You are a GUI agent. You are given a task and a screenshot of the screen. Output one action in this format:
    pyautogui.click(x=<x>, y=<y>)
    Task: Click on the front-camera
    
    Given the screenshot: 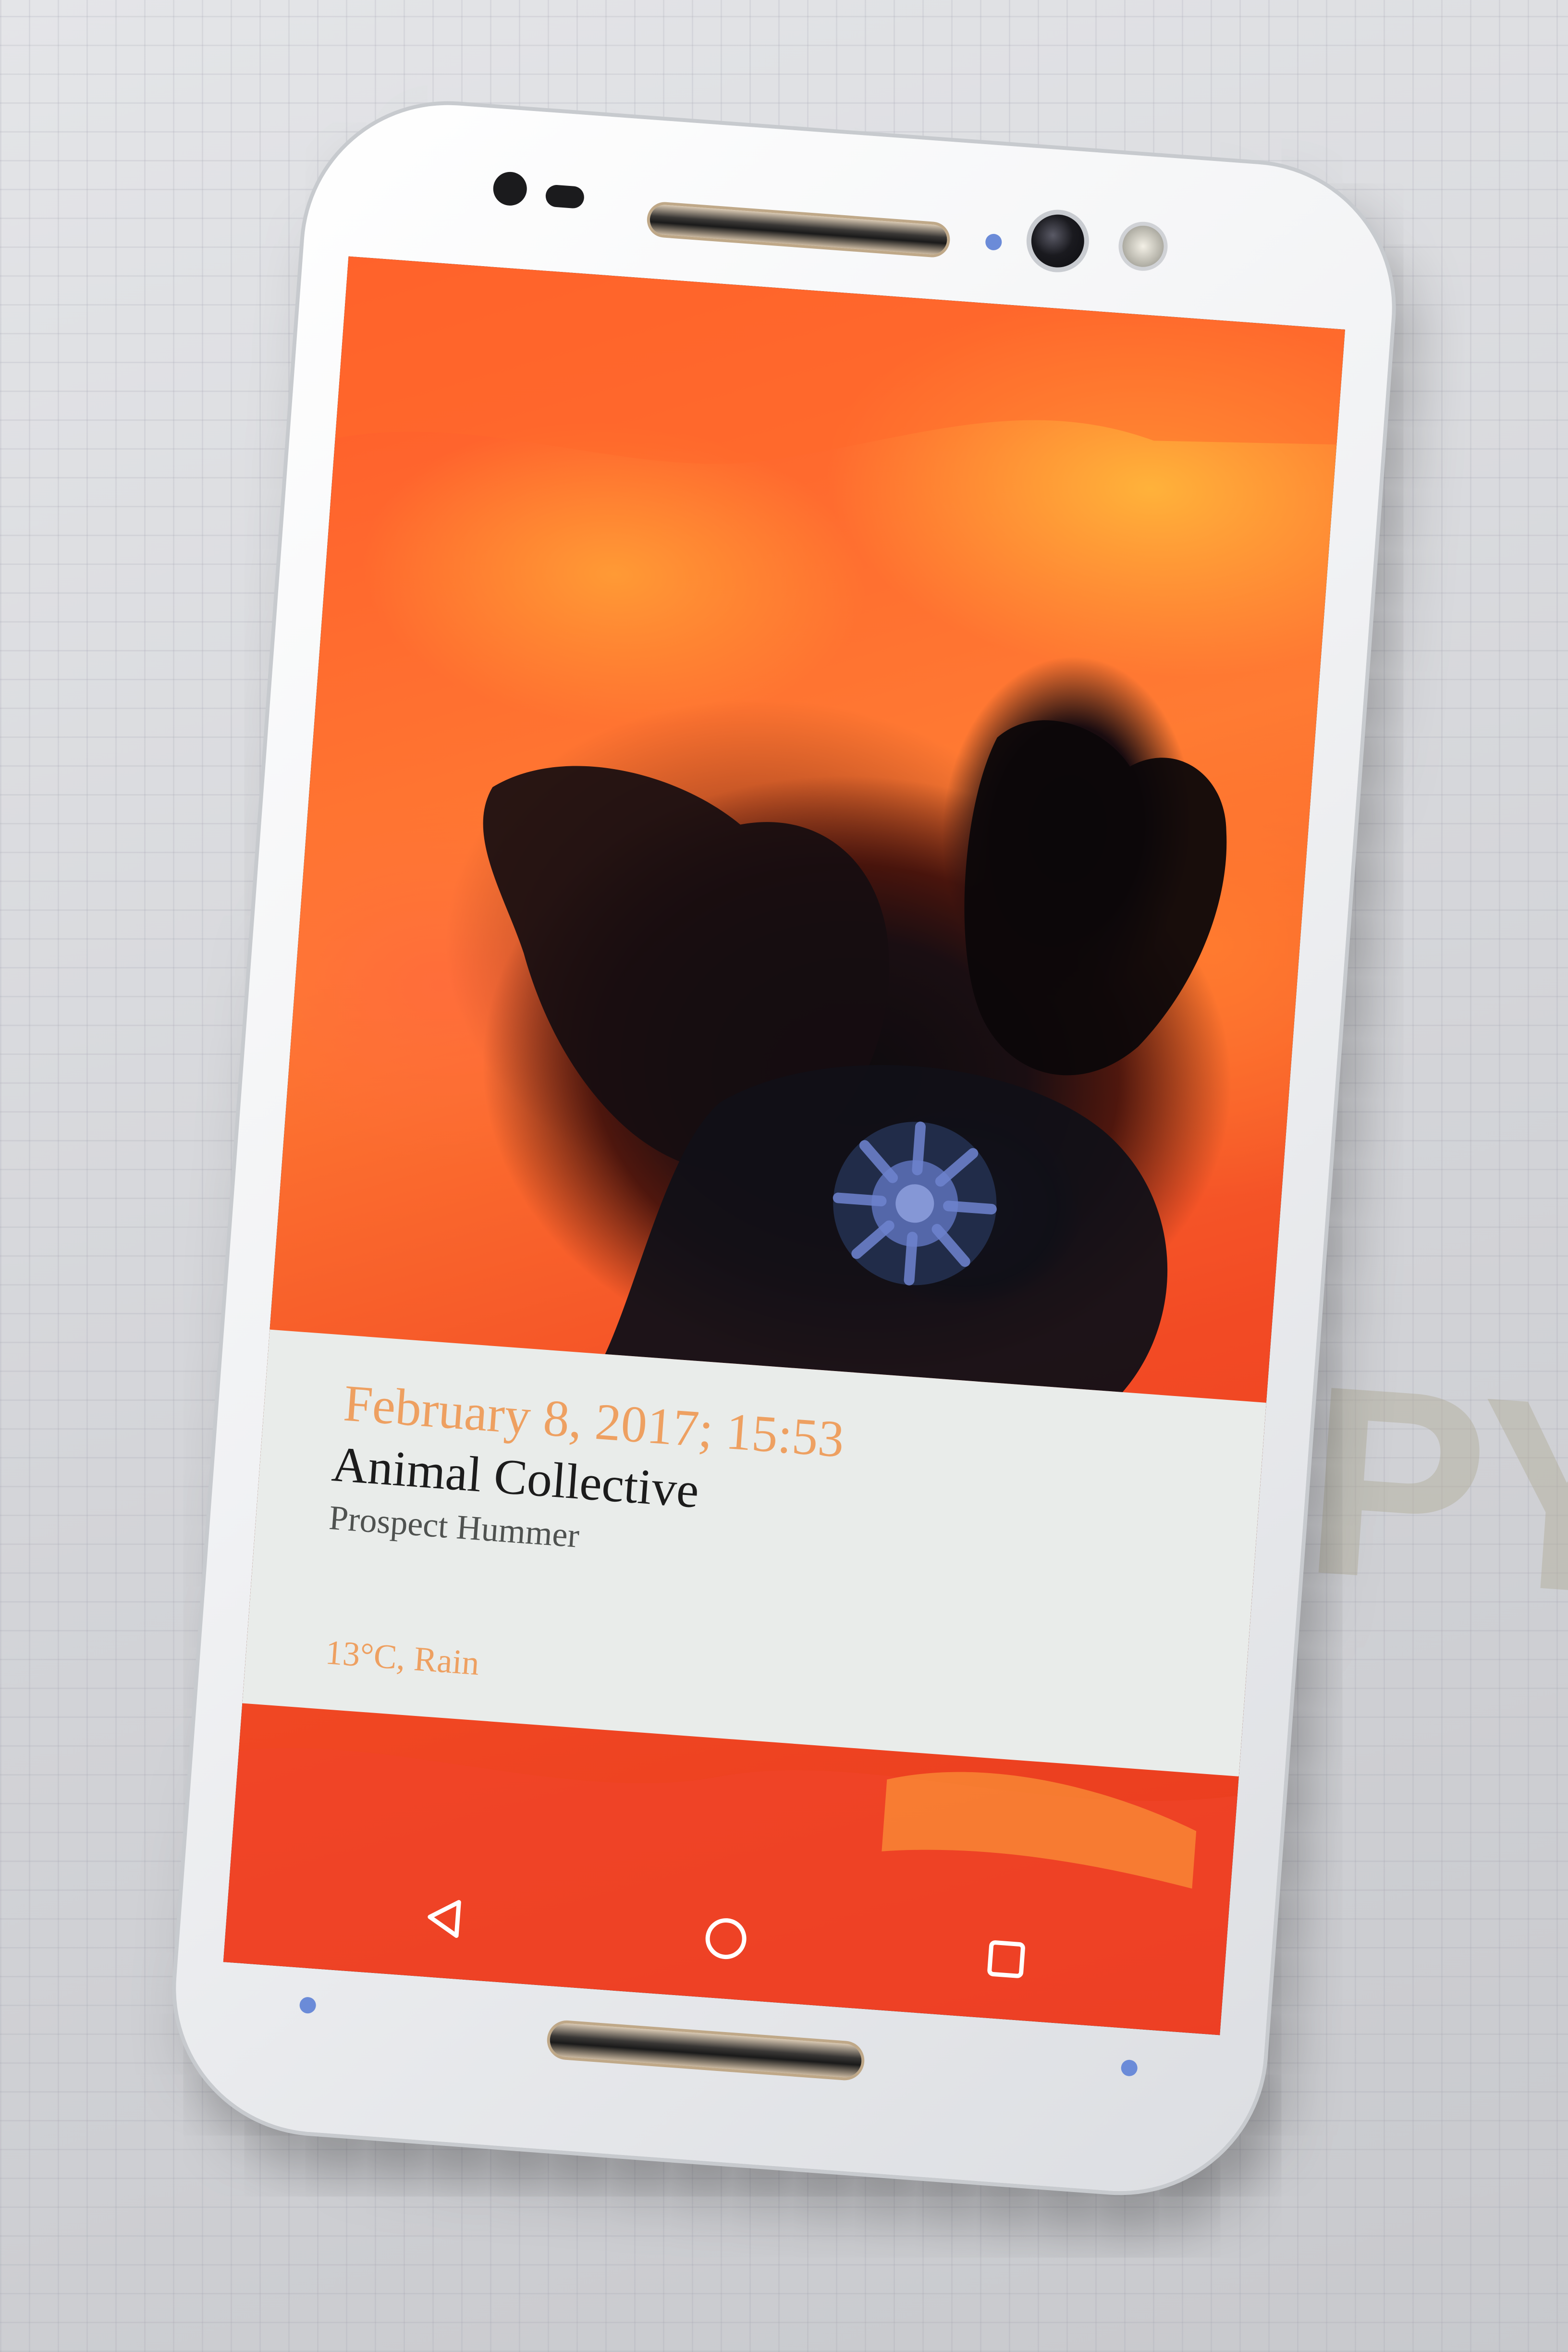 What is the action you would take?
    pyautogui.click(x=1057, y=241)
    